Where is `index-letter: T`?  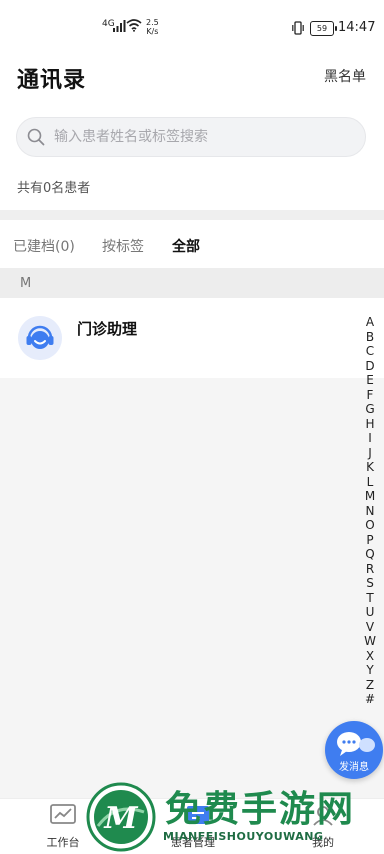
index-letter: T is located at coordinates (370, 598).